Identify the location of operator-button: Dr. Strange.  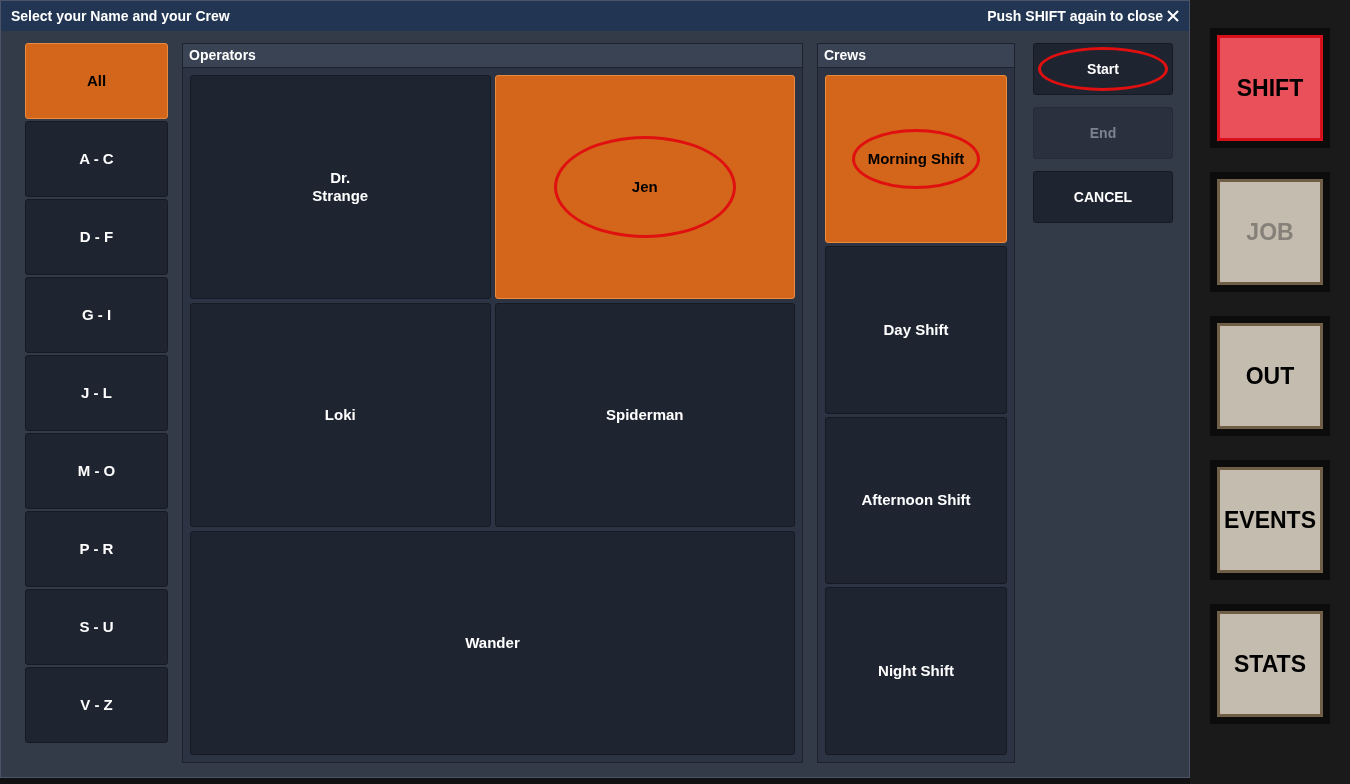
(340, 187).